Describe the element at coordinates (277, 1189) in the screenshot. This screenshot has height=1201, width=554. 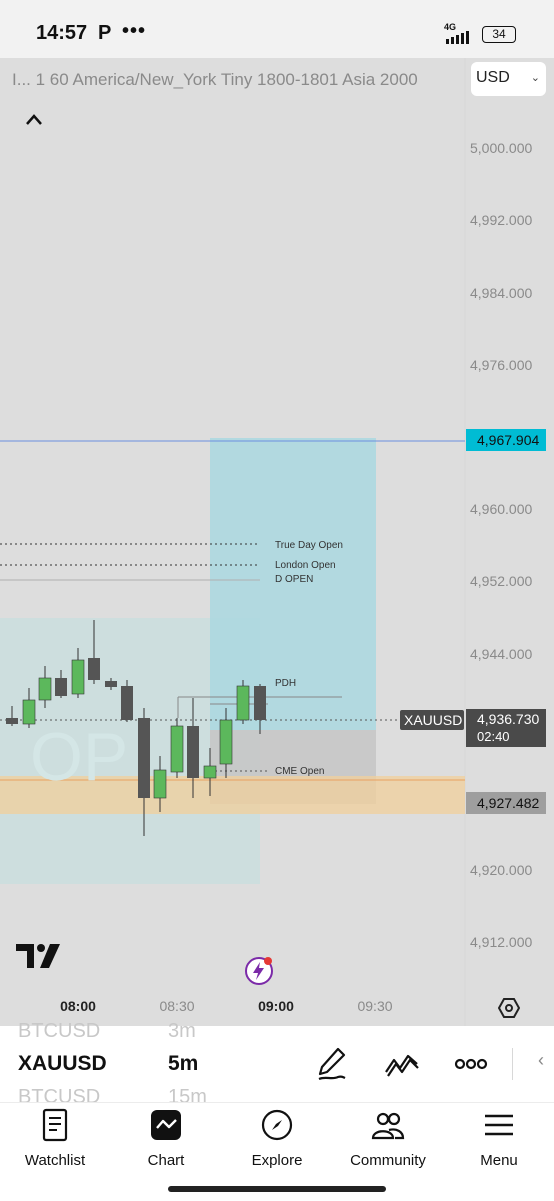
I see `home-indicator` at that location.